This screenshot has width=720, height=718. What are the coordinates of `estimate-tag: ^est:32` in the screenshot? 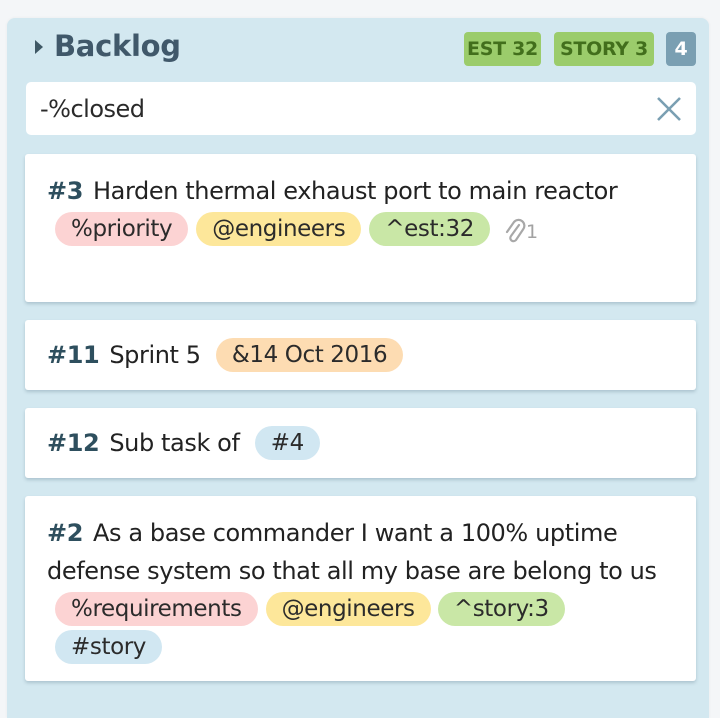 It's located at (429, 229).